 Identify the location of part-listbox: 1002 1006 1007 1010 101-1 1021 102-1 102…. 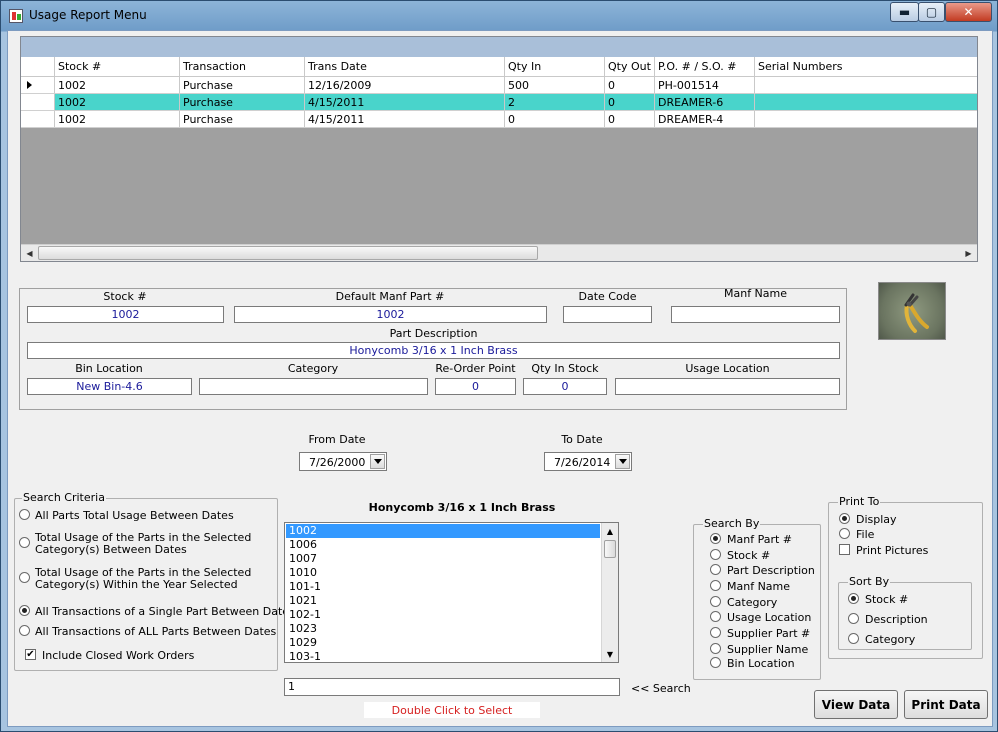
(451, 592).